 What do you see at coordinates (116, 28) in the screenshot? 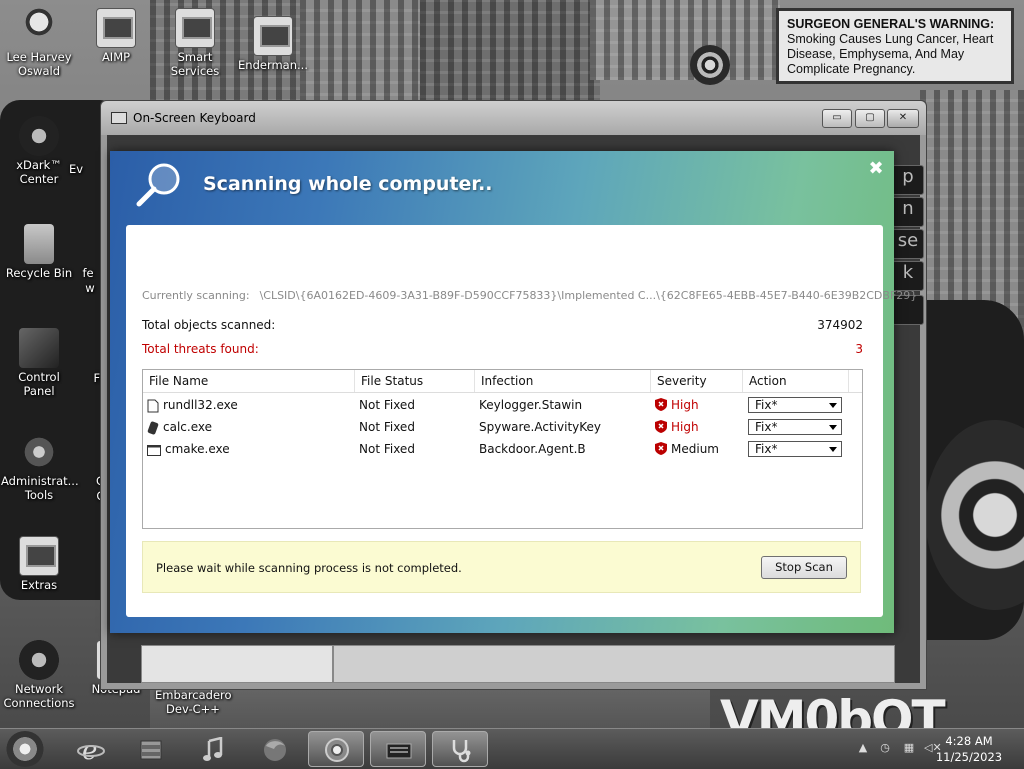
I see `aimp-icon` at bounding box center [116, 28].